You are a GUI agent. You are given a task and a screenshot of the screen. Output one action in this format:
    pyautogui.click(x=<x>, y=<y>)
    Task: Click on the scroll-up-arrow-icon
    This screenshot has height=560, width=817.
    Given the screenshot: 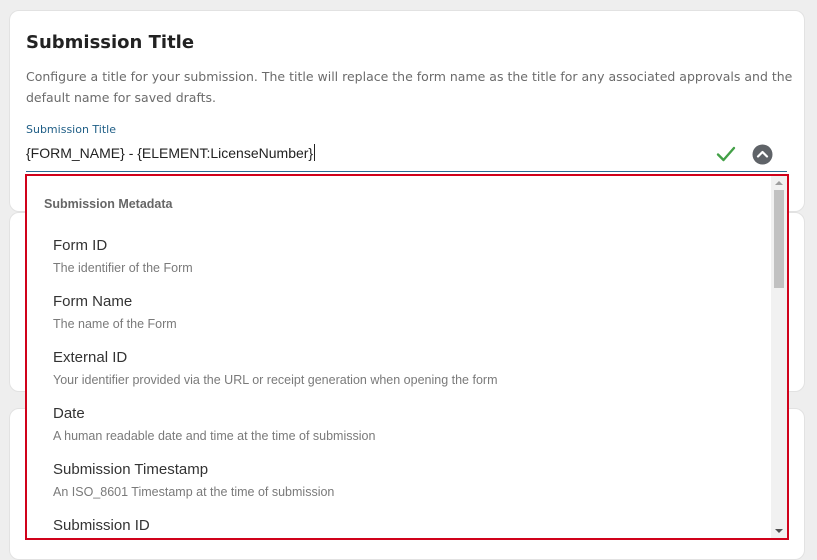 What is the action you would take?
    pyautogui.click(x=779, y=183)
    